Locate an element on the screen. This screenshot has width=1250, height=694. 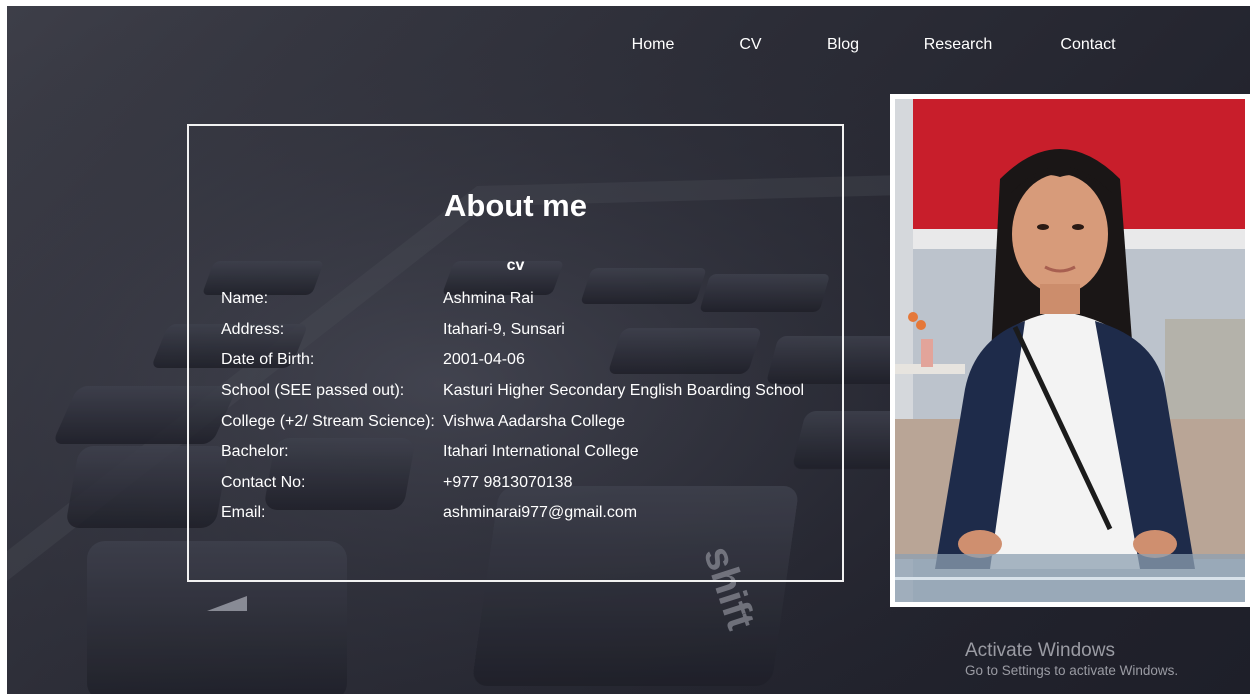
nav-blog-link: Blog is located at coordinates (843, 48).